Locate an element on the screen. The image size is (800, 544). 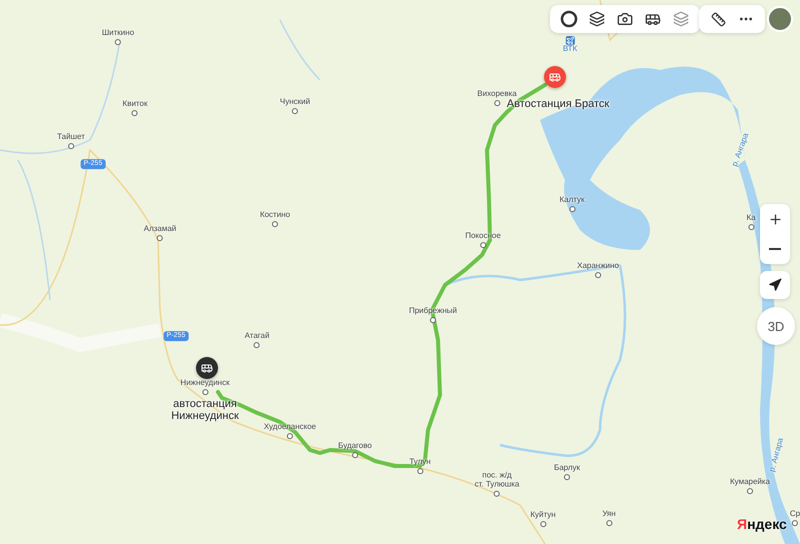
place-label: Барлук is located at coordinates (567, 472).